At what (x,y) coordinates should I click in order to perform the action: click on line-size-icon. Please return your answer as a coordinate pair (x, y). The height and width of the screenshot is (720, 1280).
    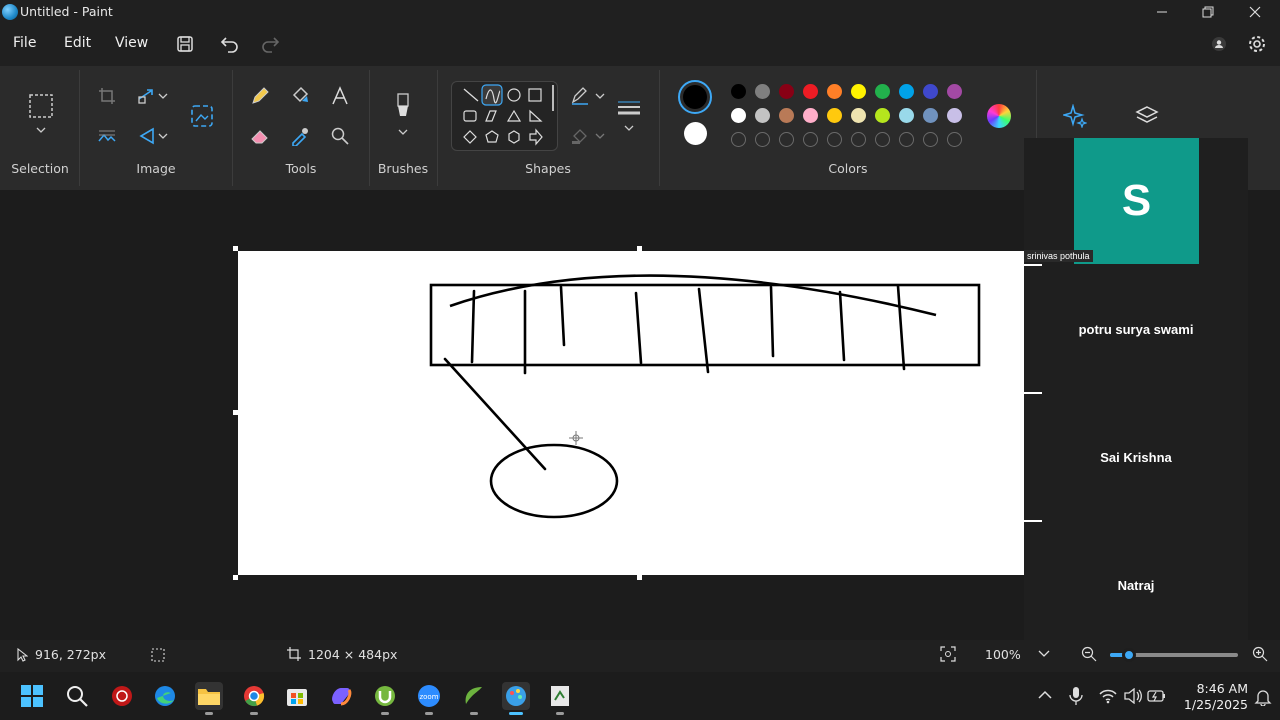
    Looking at the image, I should click on (629, 108).